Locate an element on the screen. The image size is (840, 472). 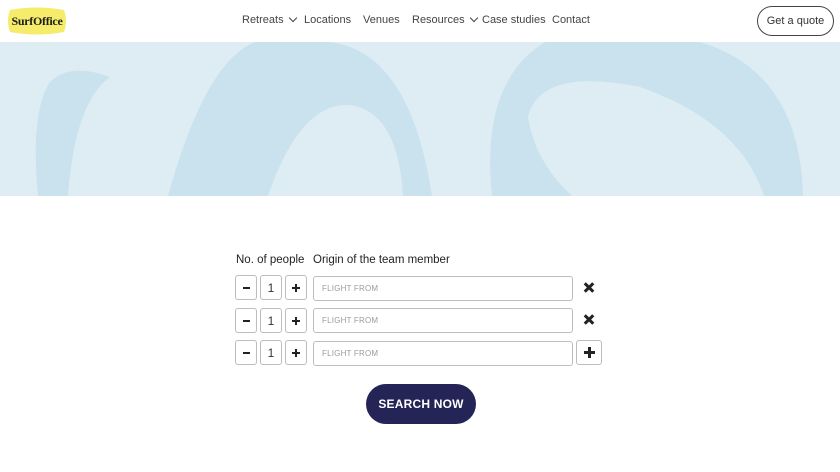
origin-label: Origin of the team member is located at coordinates (381, 260).